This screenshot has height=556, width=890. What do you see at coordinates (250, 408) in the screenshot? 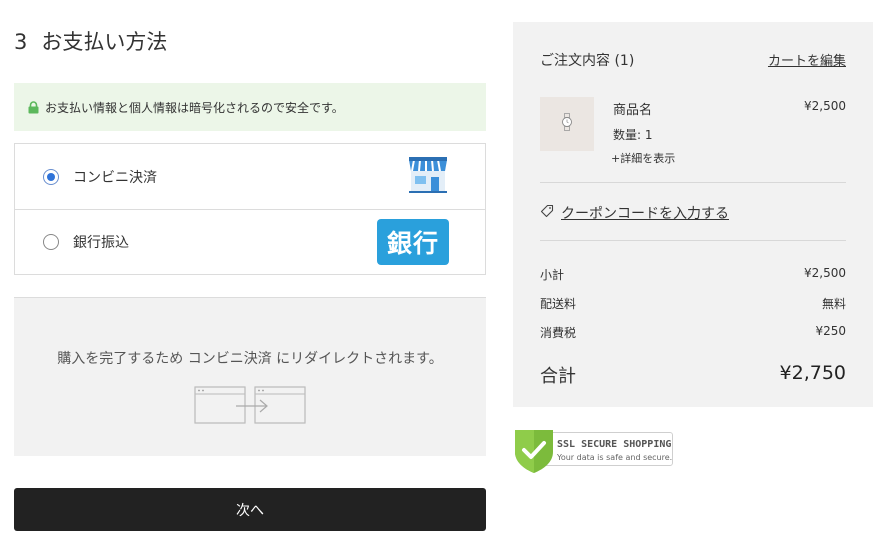
I see `redirect-icon` at bounding box center [250, 408].